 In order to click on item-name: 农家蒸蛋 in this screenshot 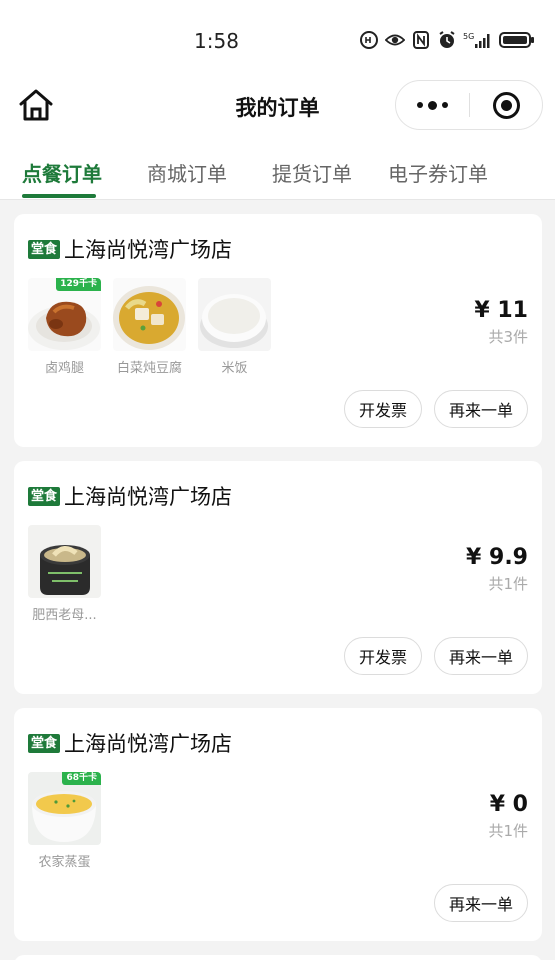, I will do `click(64, 862)`.